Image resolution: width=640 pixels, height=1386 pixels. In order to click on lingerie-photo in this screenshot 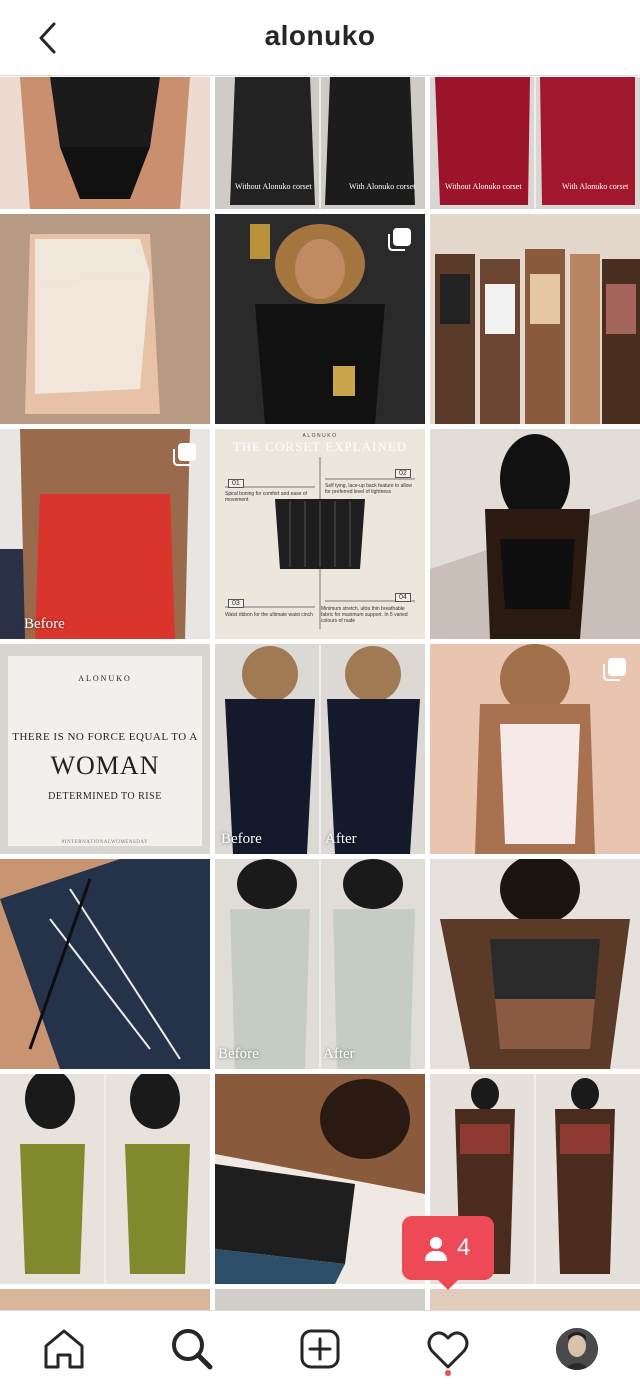, I will do `click(535, 964)`.